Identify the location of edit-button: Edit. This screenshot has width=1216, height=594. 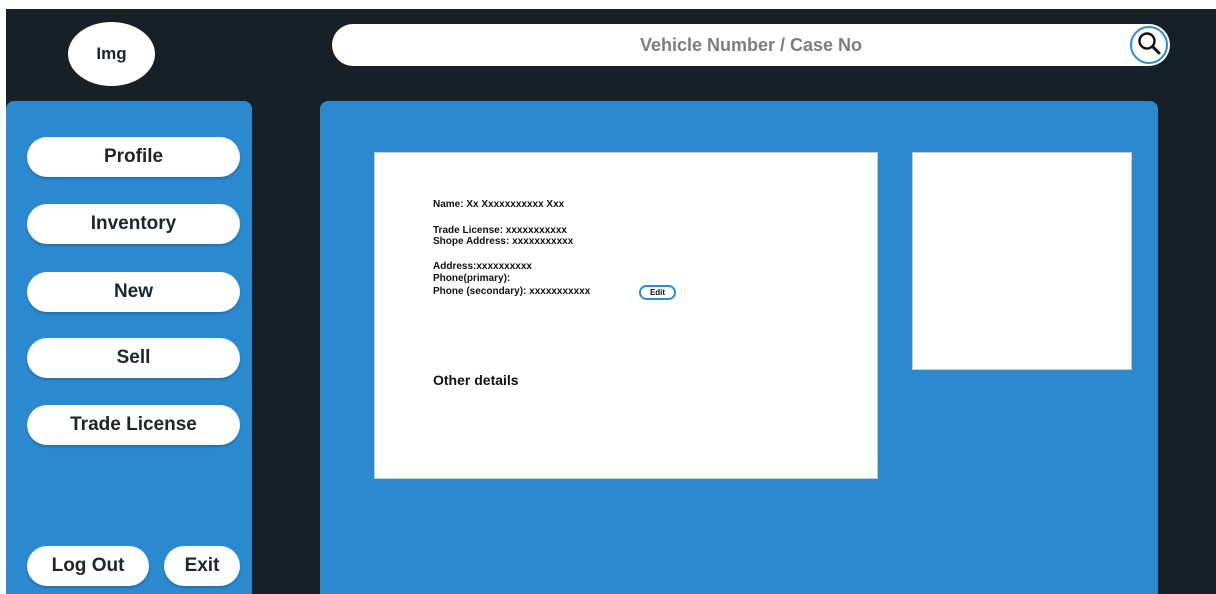
(657, 292).